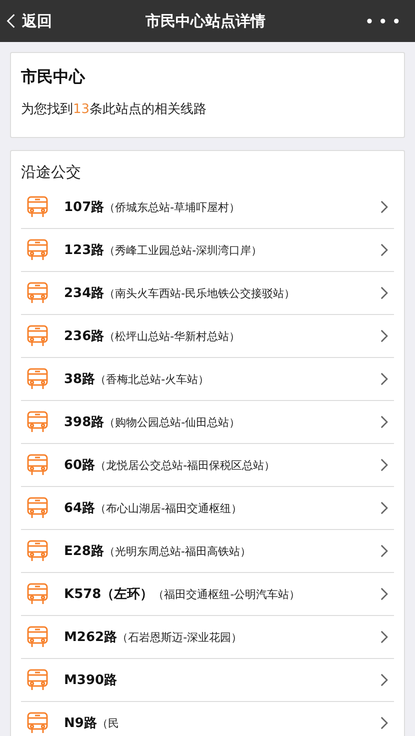 This screenshot has width=415, height=736. I want to click on route-row: 123路（秀峰工业园总站-深圳湾口岸）, so click(207, 250).